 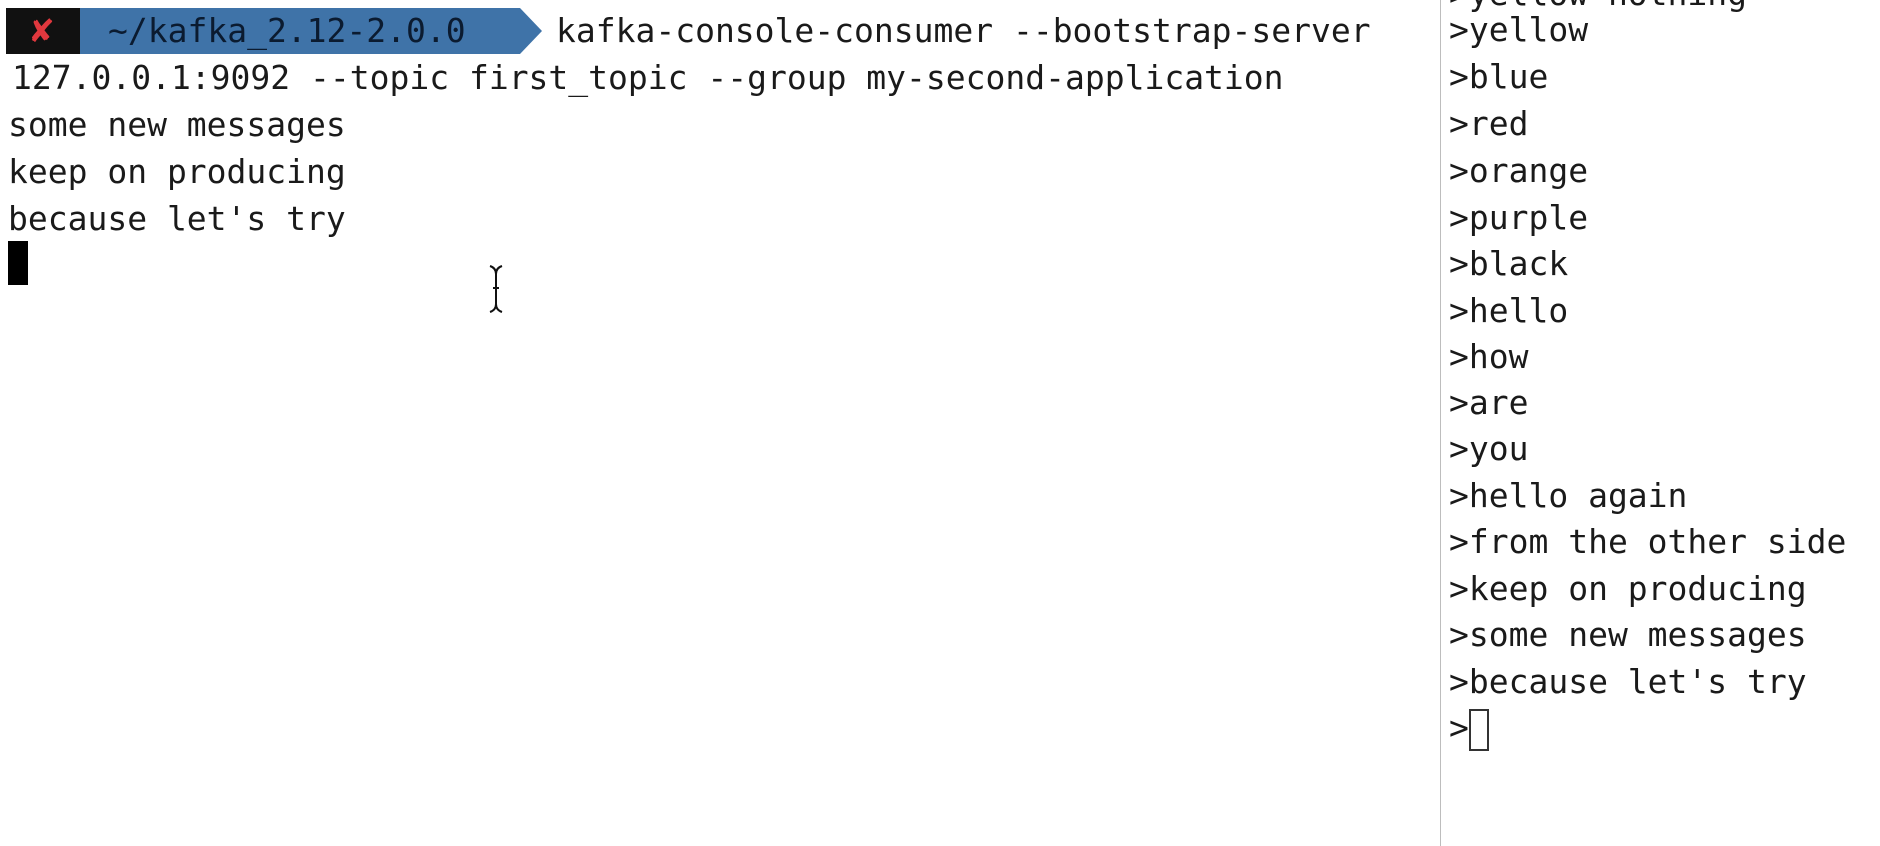 What do you see at coordinates (177, 218) in the screenshot?
I see `consumer-output-line: because let's try` at bounding box center [177, 218].